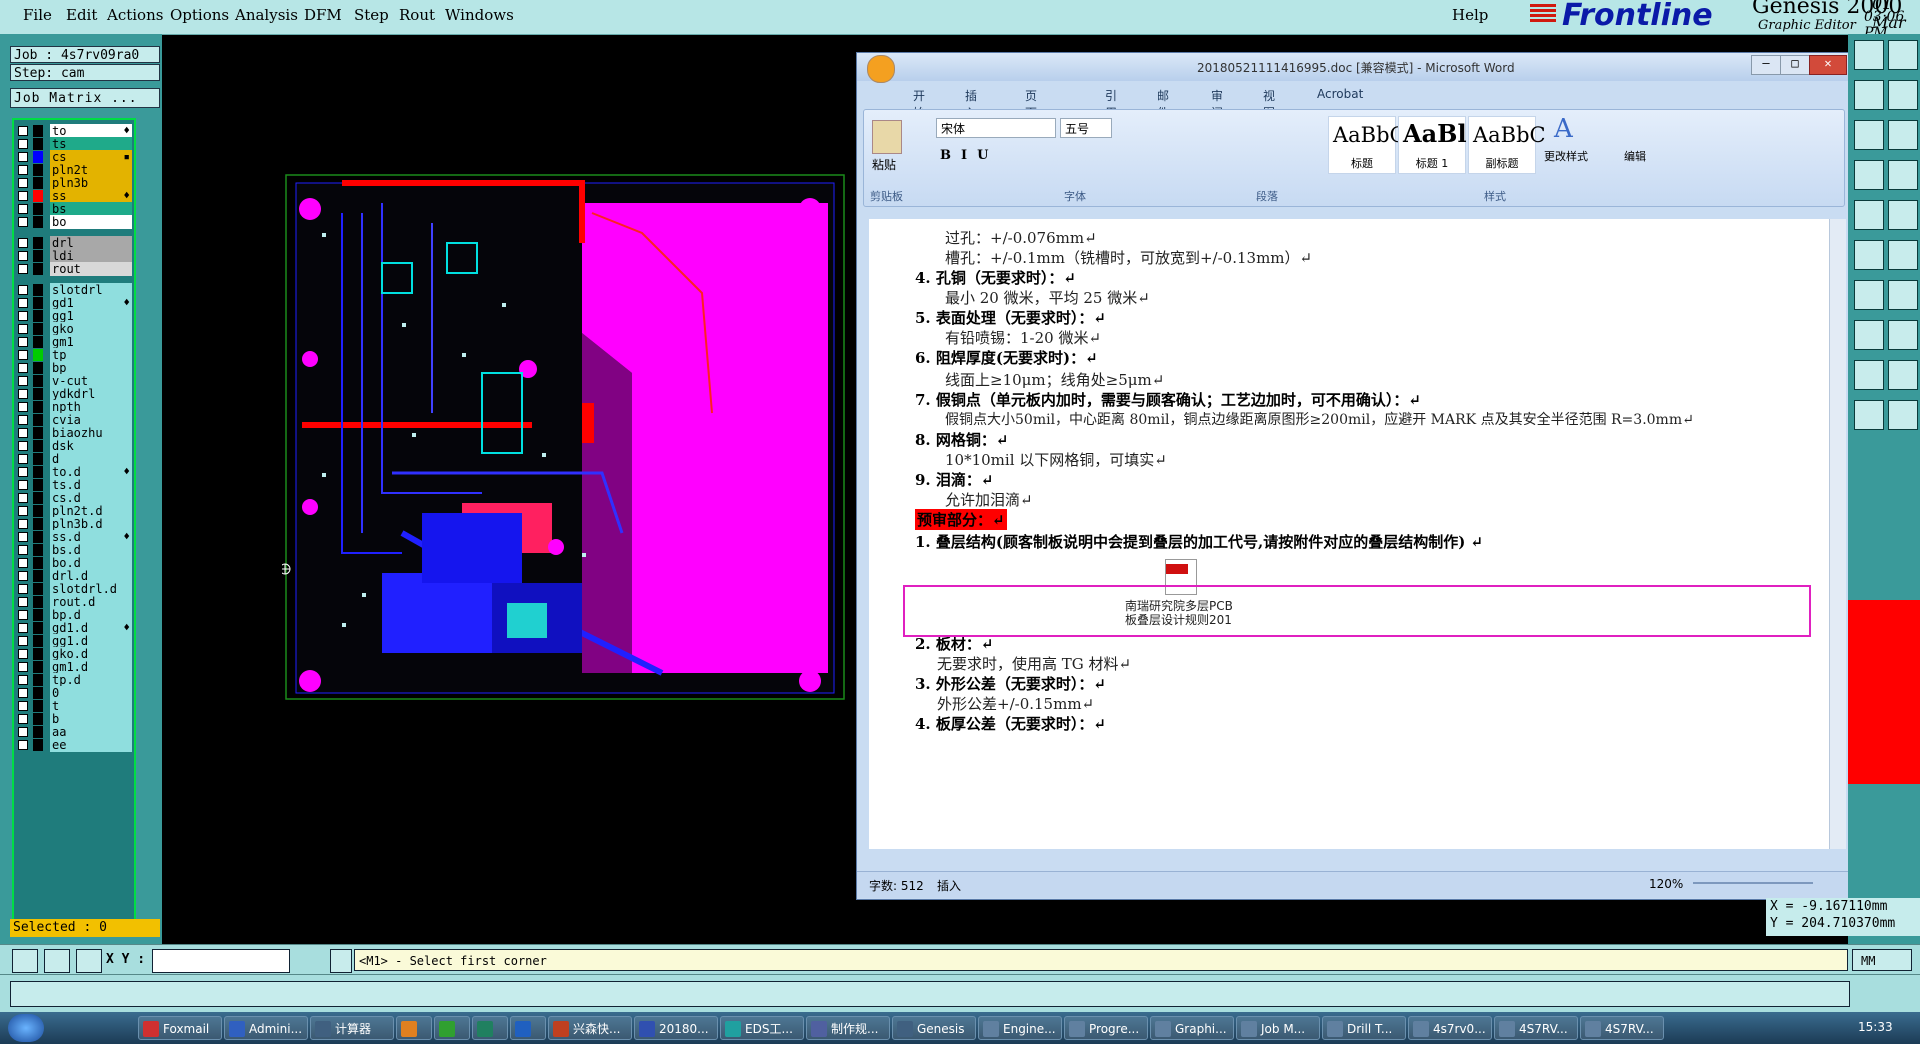 The width and height of the screenshot is (1920, 1044). What do you see at coordinates (352, 1028) in the screenshot?
I see `taskbar-button: 计算器` at bounding box center [352, 1028].